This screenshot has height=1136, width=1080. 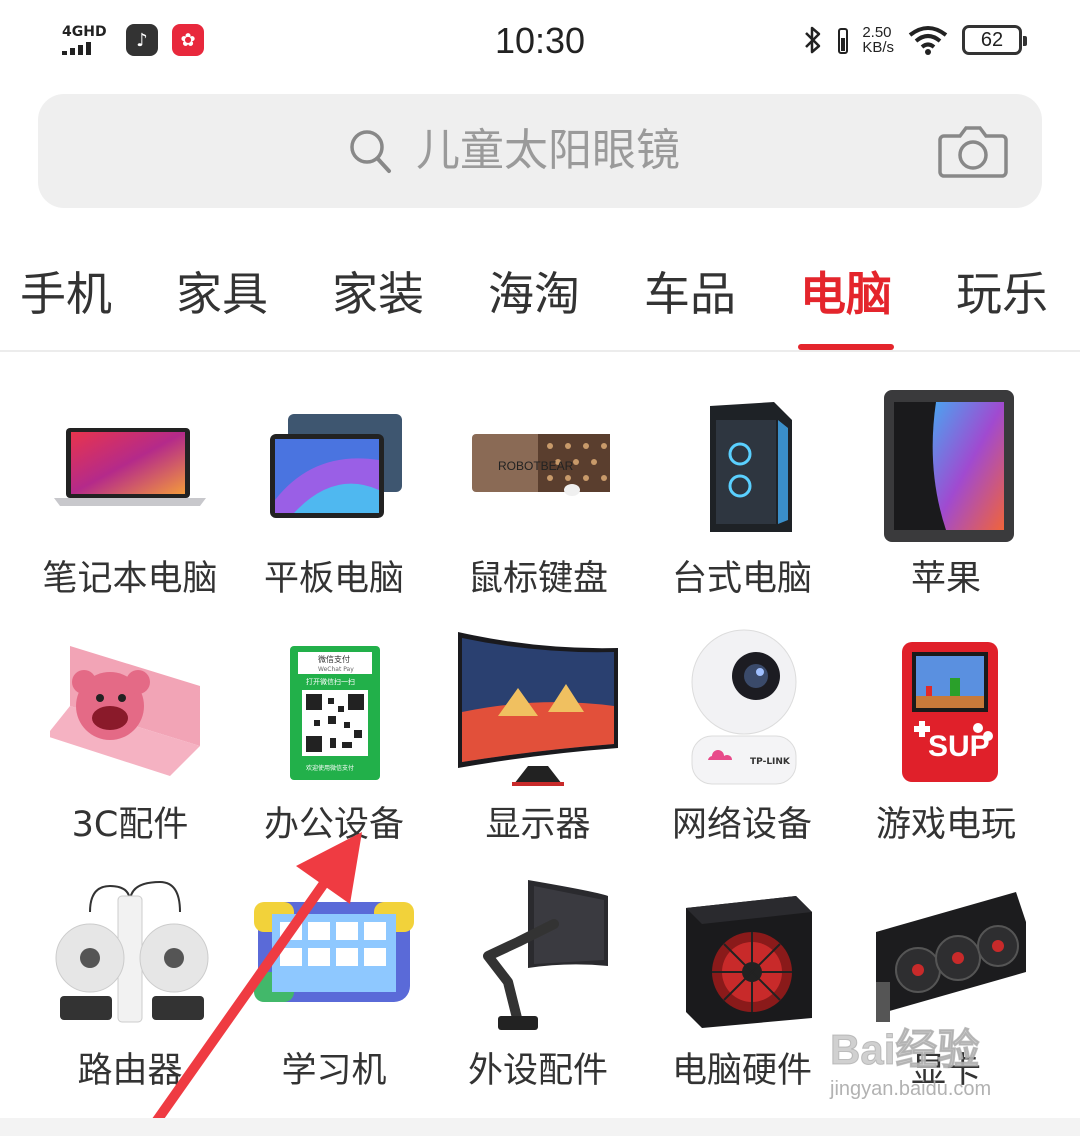 I want to click on category-office: 微信支付 WeChat Pay 打开微信扫一扫 欢迎使用微信支付 办公设备, so click(x=334, y=746).